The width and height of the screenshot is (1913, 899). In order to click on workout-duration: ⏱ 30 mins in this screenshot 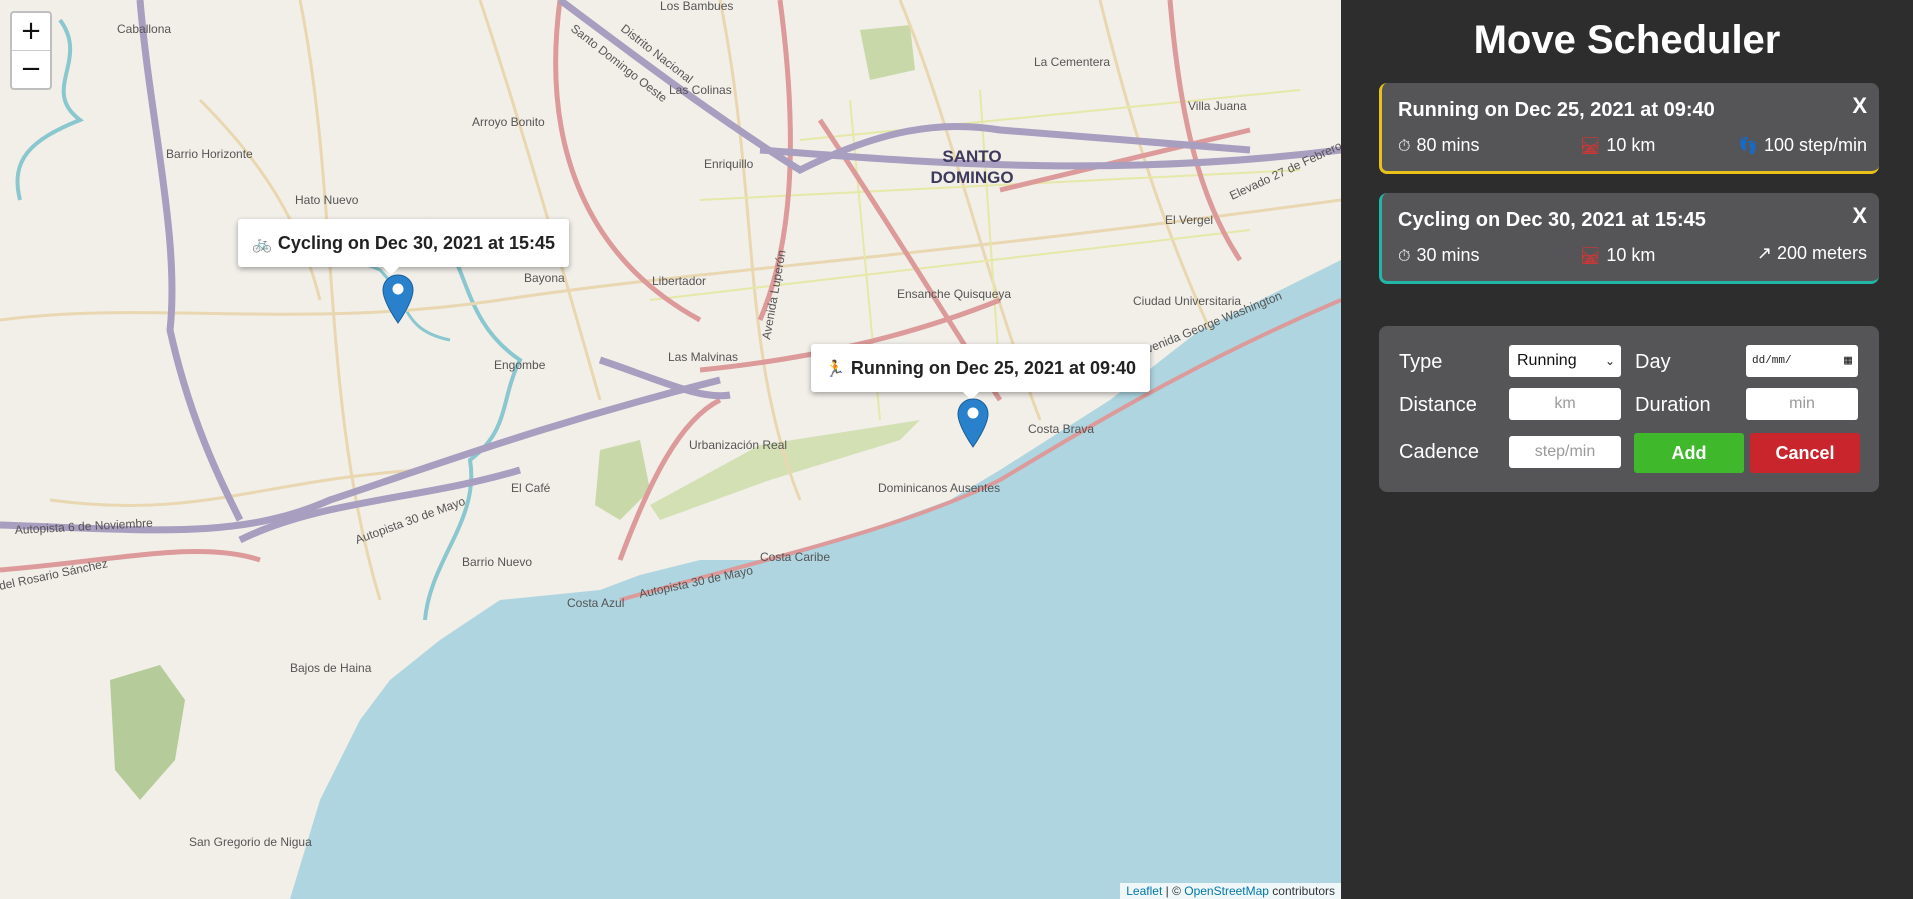, I will do `click(1439, 255)`.